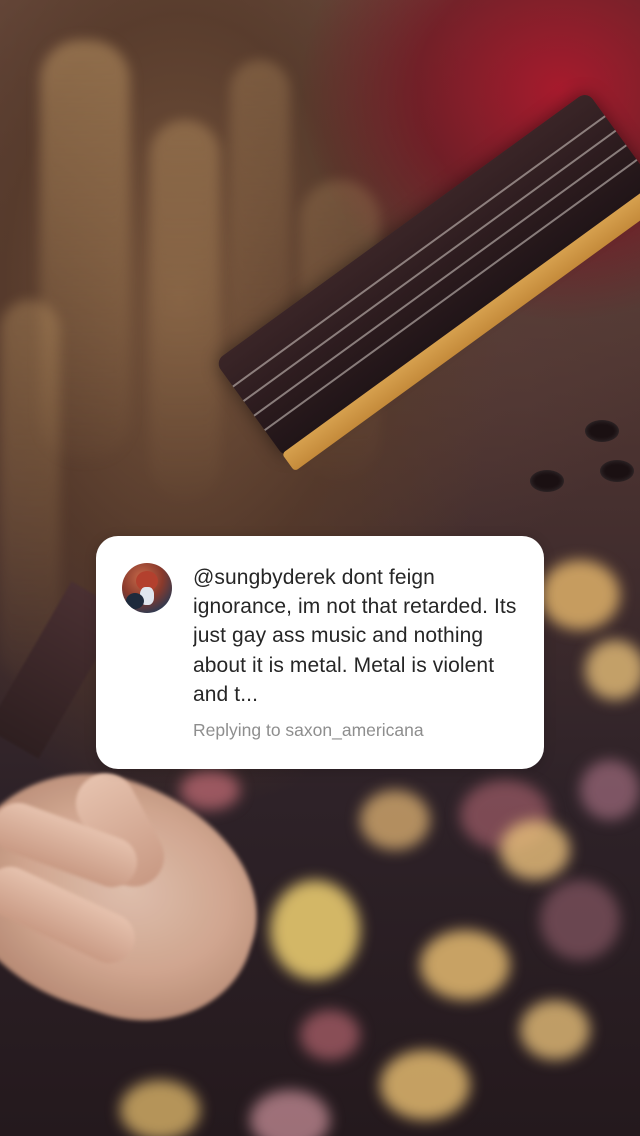 The width and height of the screenshot is (640, 1136). Describe the element at coordinates (308, 730) in the screenshot. I see `replying-to-label: Replying to saxon_americana` at that location.